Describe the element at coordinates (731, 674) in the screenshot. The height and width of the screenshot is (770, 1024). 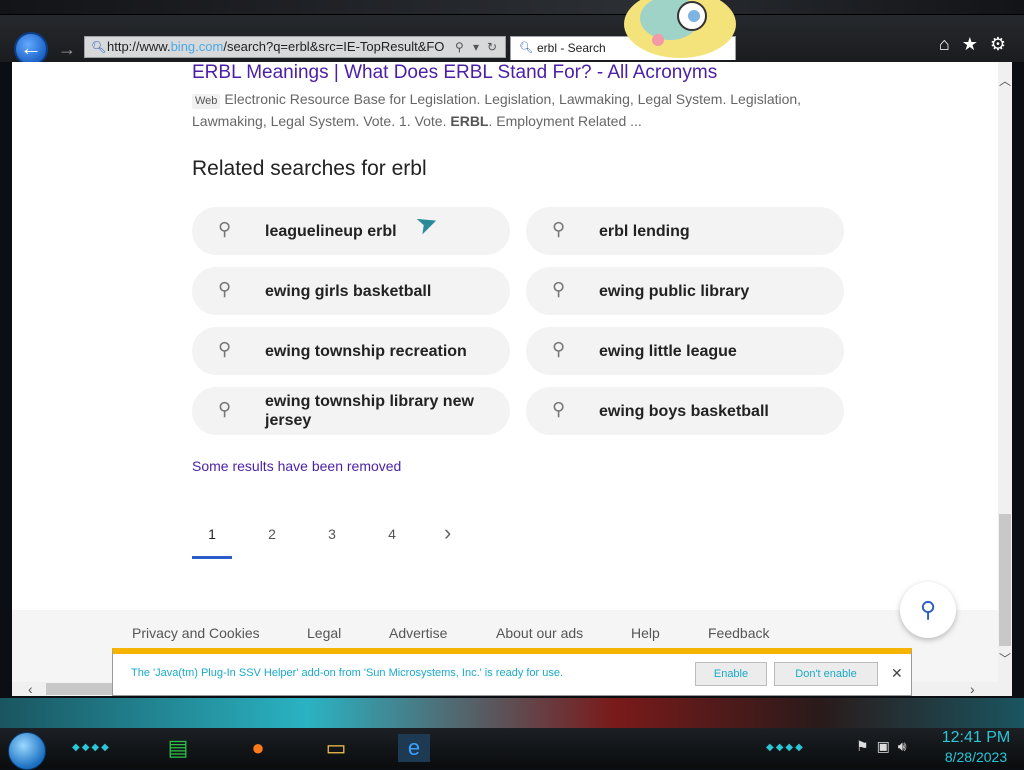
I see `enable-button: Enable` at that location.